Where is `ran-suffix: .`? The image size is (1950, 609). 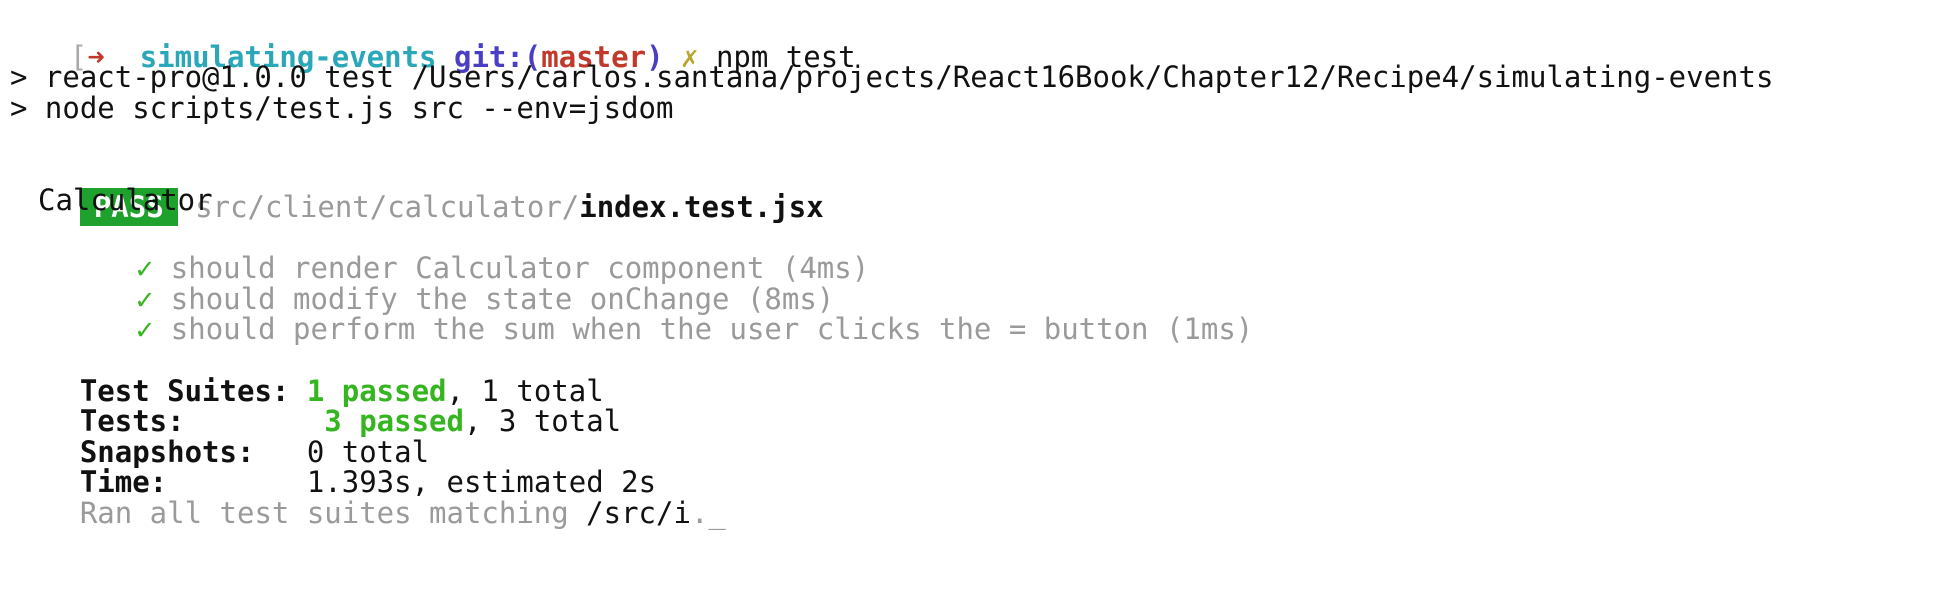
ran-suffix: . is located at coordinates (699, 513).